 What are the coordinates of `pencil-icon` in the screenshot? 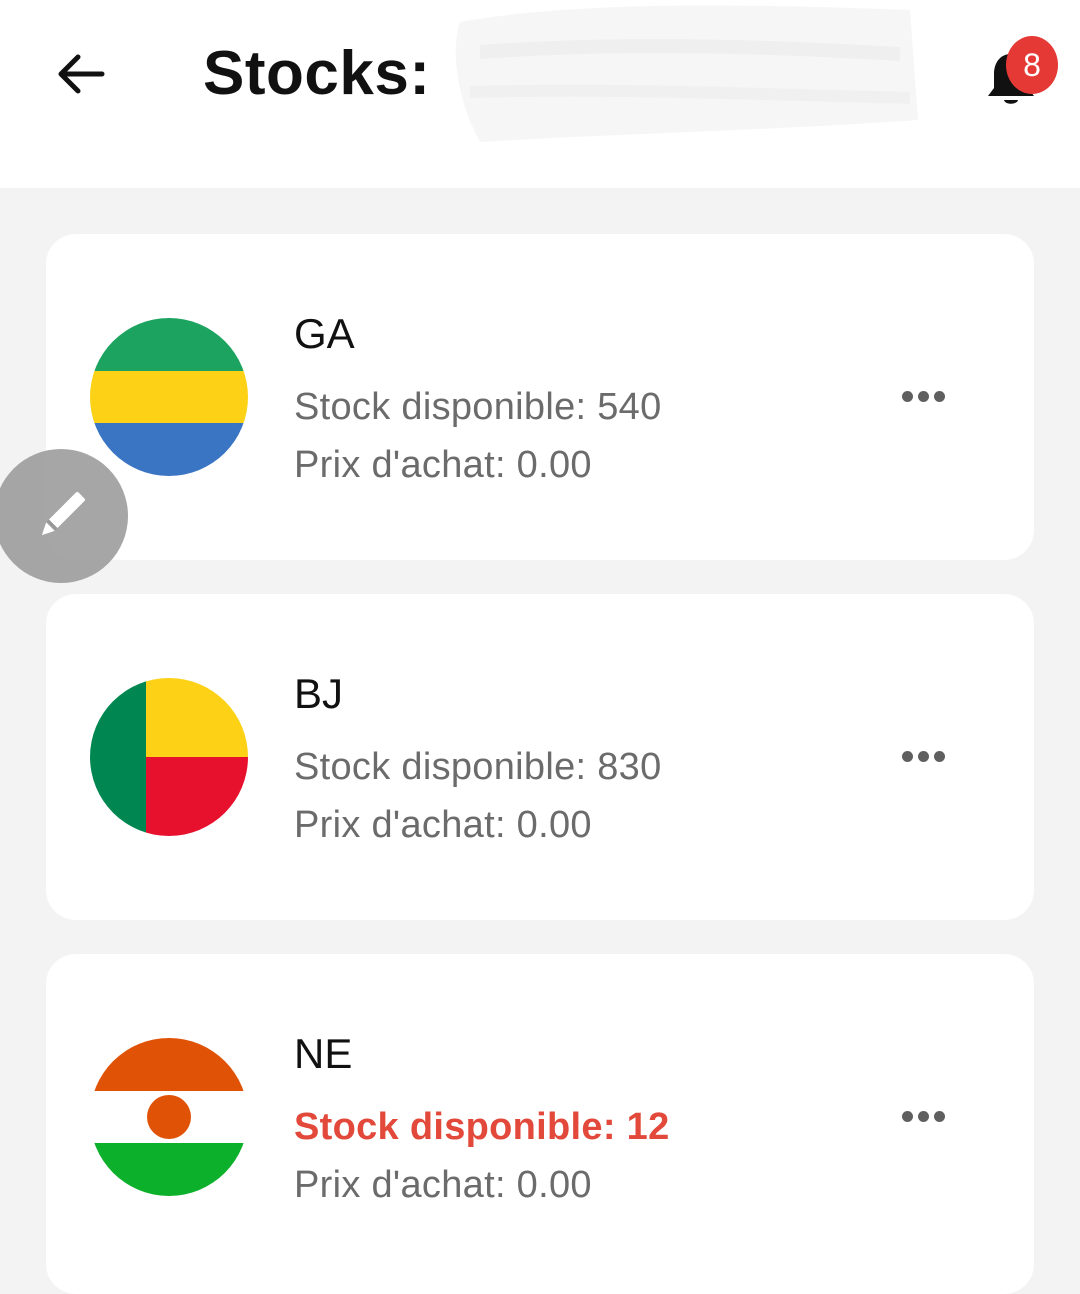 It's located at (63, 514).